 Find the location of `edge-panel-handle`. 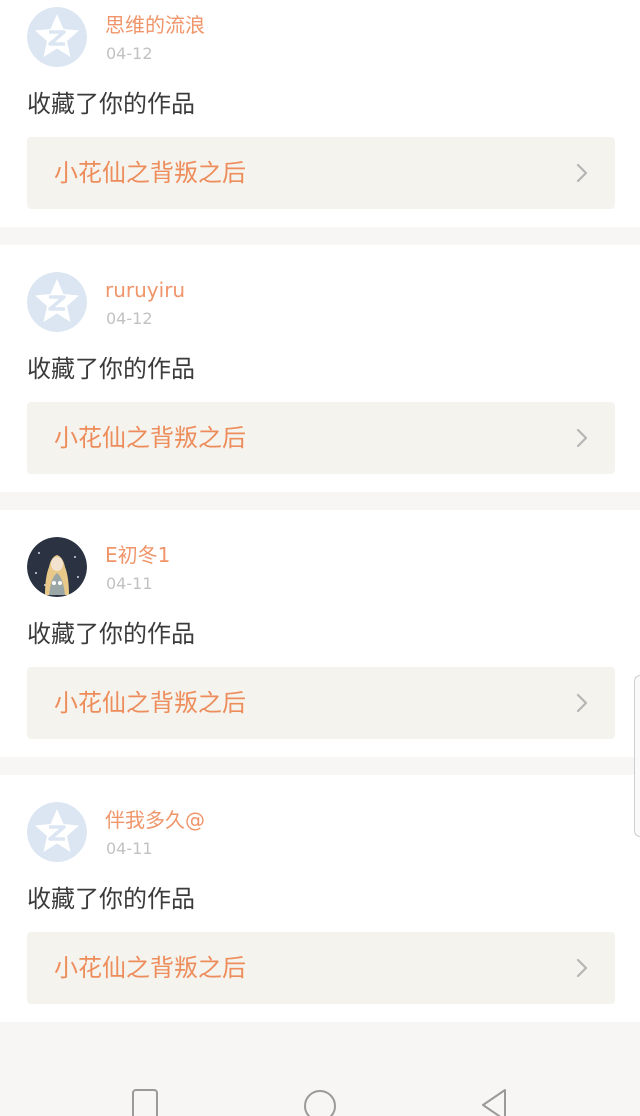

edge-panel-handle is located at coordinates (637, 756).